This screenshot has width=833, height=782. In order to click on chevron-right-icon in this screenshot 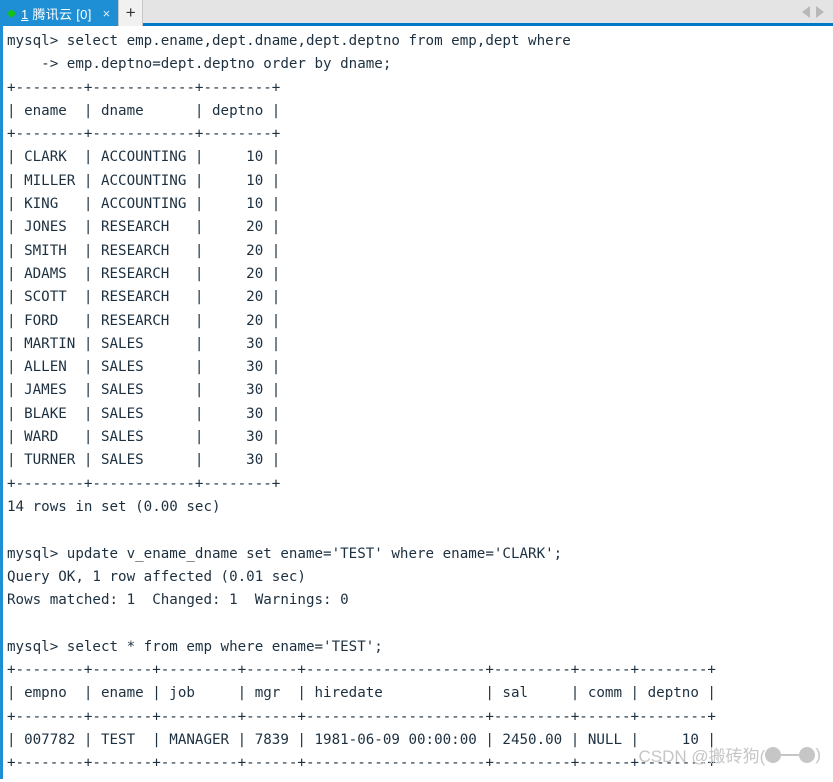, I will do `click(820, 11)`.